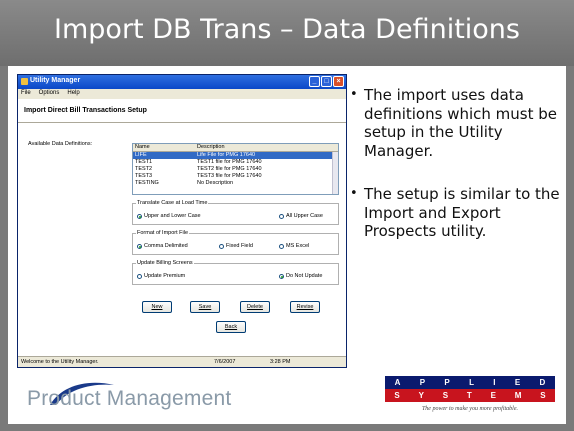  Describe the element at coordinates (266, 147) in the screenshot. I see `column-description: Description` at that location.